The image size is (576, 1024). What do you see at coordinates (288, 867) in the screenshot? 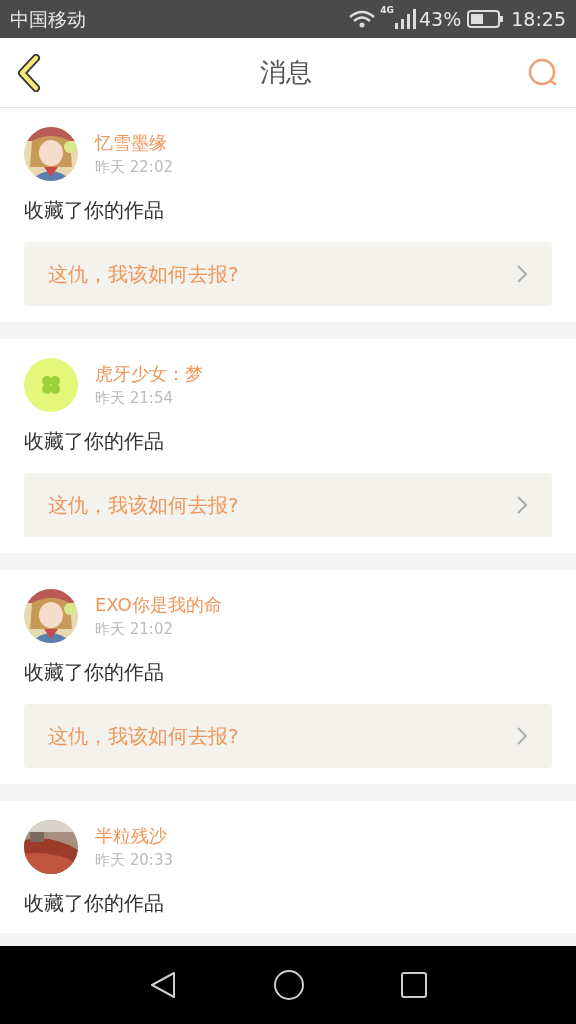
I see `message-card: 半粒残沙 昨天 20:33 收藏了你的作品` at bounding box center [288, 867].